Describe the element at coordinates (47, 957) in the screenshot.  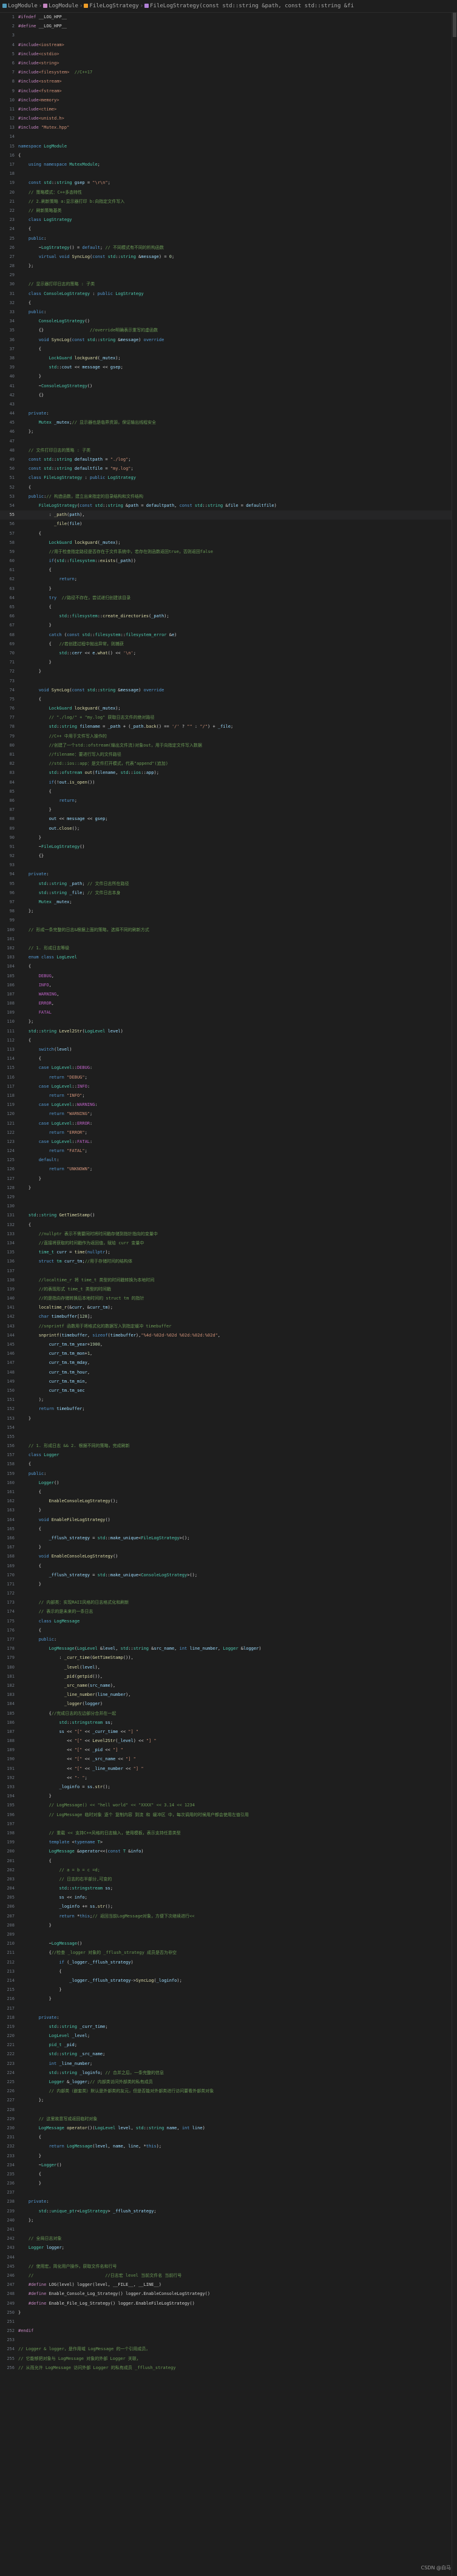
I see `line-text: enum class LogLevel` at that location.